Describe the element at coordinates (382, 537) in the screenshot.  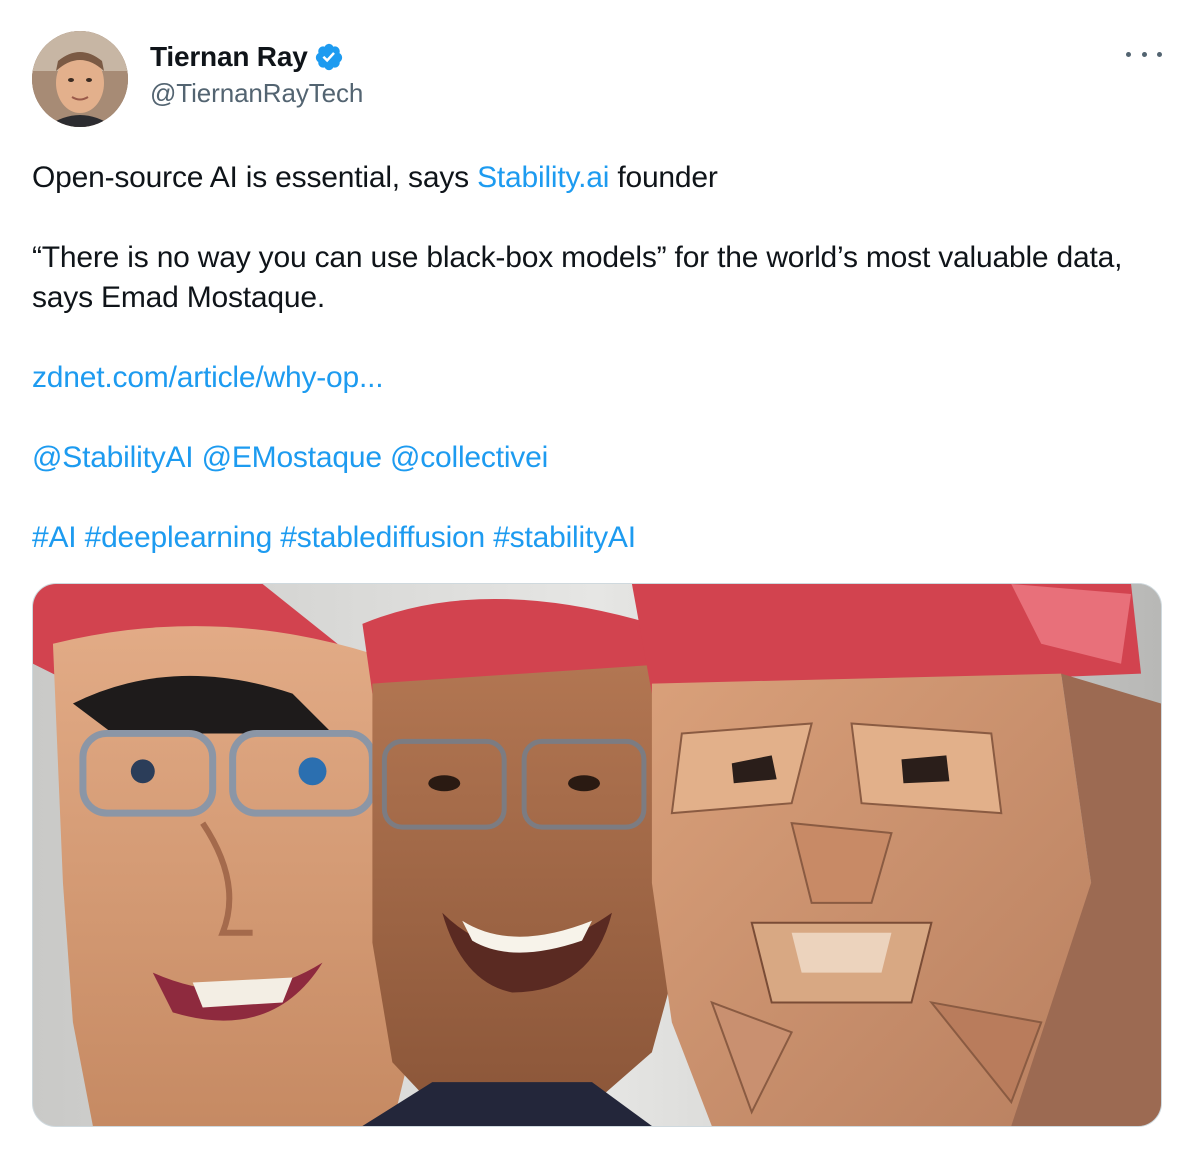
I see `hashtag-stablediffusion: #stablediffusion` at that location.